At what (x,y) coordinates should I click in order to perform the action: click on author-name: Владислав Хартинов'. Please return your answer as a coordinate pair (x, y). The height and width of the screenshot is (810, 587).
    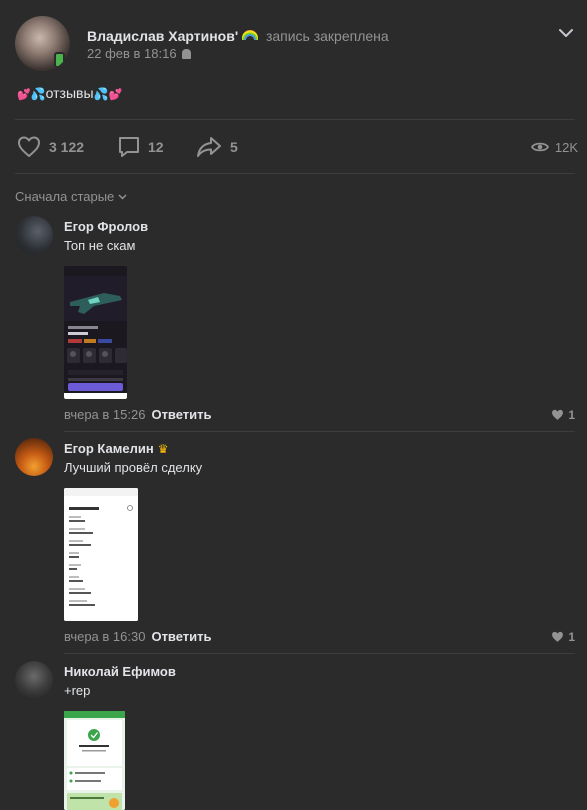
    Looking at the image, I should click on (162, 36).